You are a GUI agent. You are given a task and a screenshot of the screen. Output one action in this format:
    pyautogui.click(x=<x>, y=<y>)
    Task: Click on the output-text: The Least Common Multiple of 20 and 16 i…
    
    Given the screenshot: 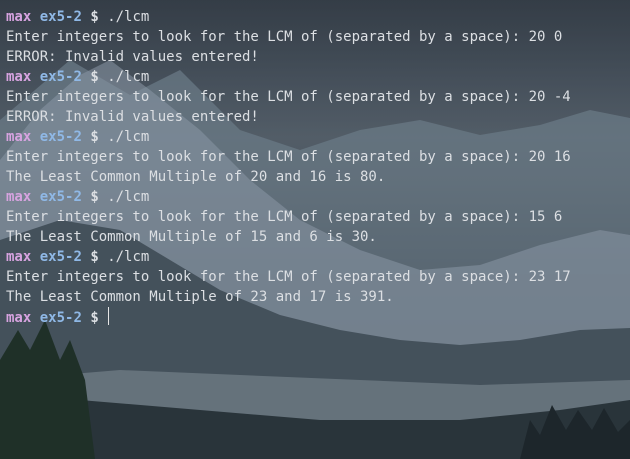 What is the action you would take?
    pyautogui.click(x=196, y=177)
    